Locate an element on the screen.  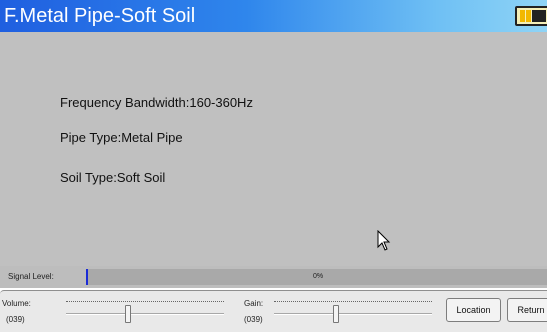
mouse-cursor-icon is located at coordinates (384, 240).